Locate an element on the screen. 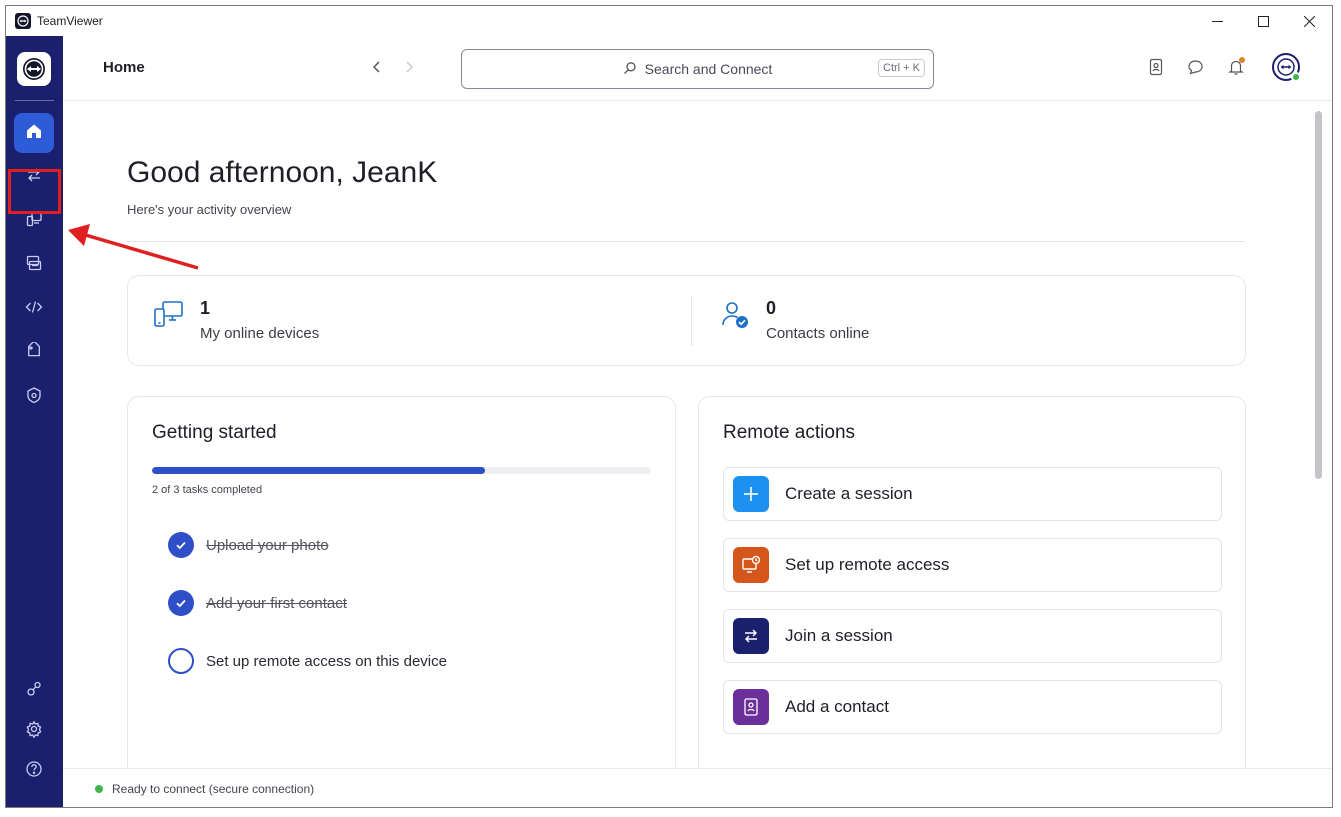 The image size is (1341, 817). join-session-button: Join a session is located at coordinates (972, 636).